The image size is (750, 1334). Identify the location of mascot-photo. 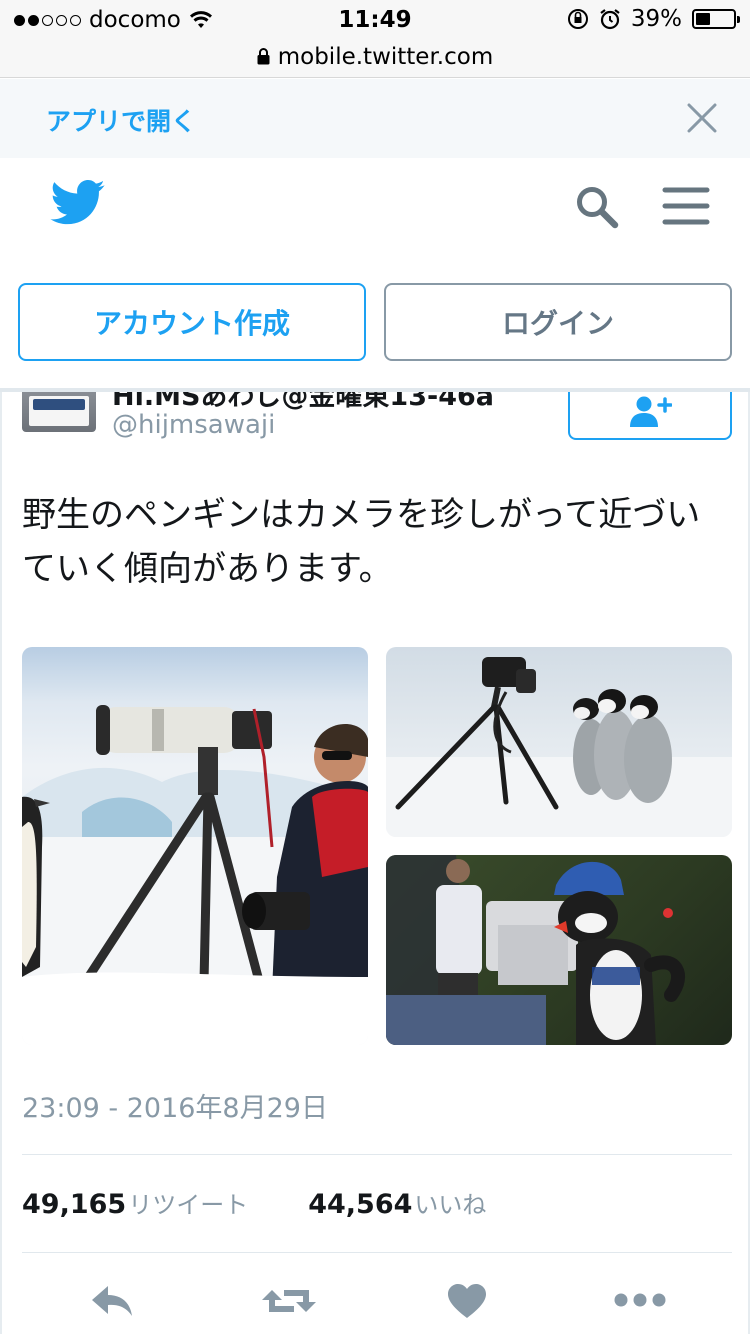
(535, 950).